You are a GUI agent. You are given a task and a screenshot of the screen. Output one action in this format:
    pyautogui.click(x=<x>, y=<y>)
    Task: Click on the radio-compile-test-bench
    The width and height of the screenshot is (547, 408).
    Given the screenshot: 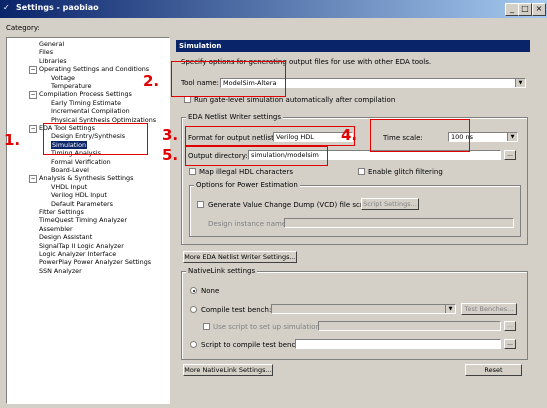 What is the action you would take?
    pyautogui.click(x=193, y=309)
    